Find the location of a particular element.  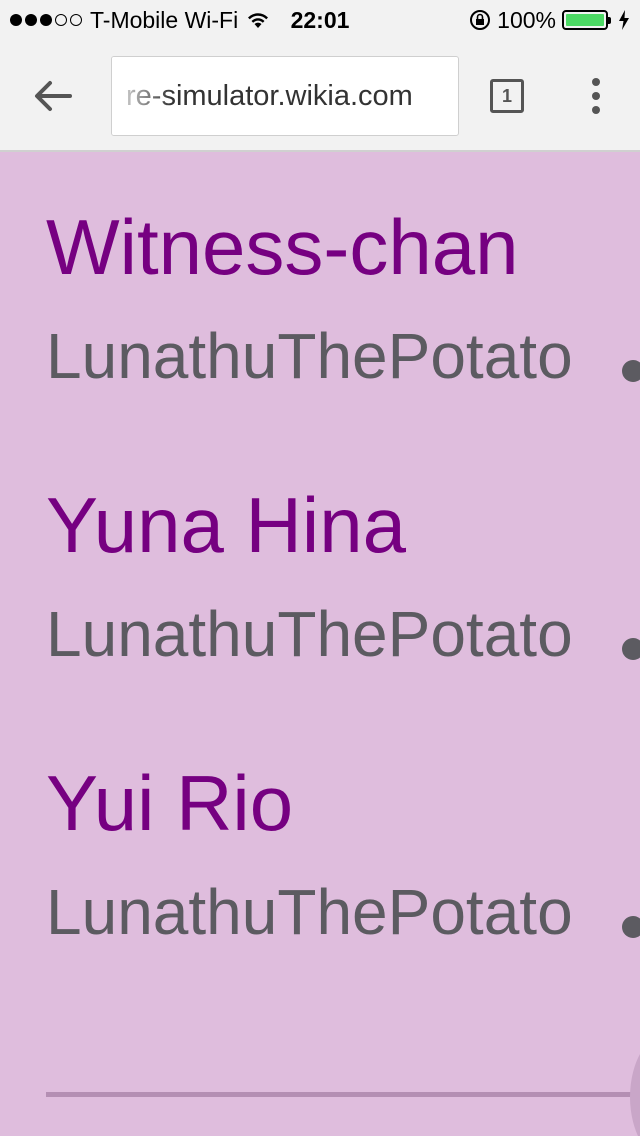

url-fade is located at coordinates (142, 96).